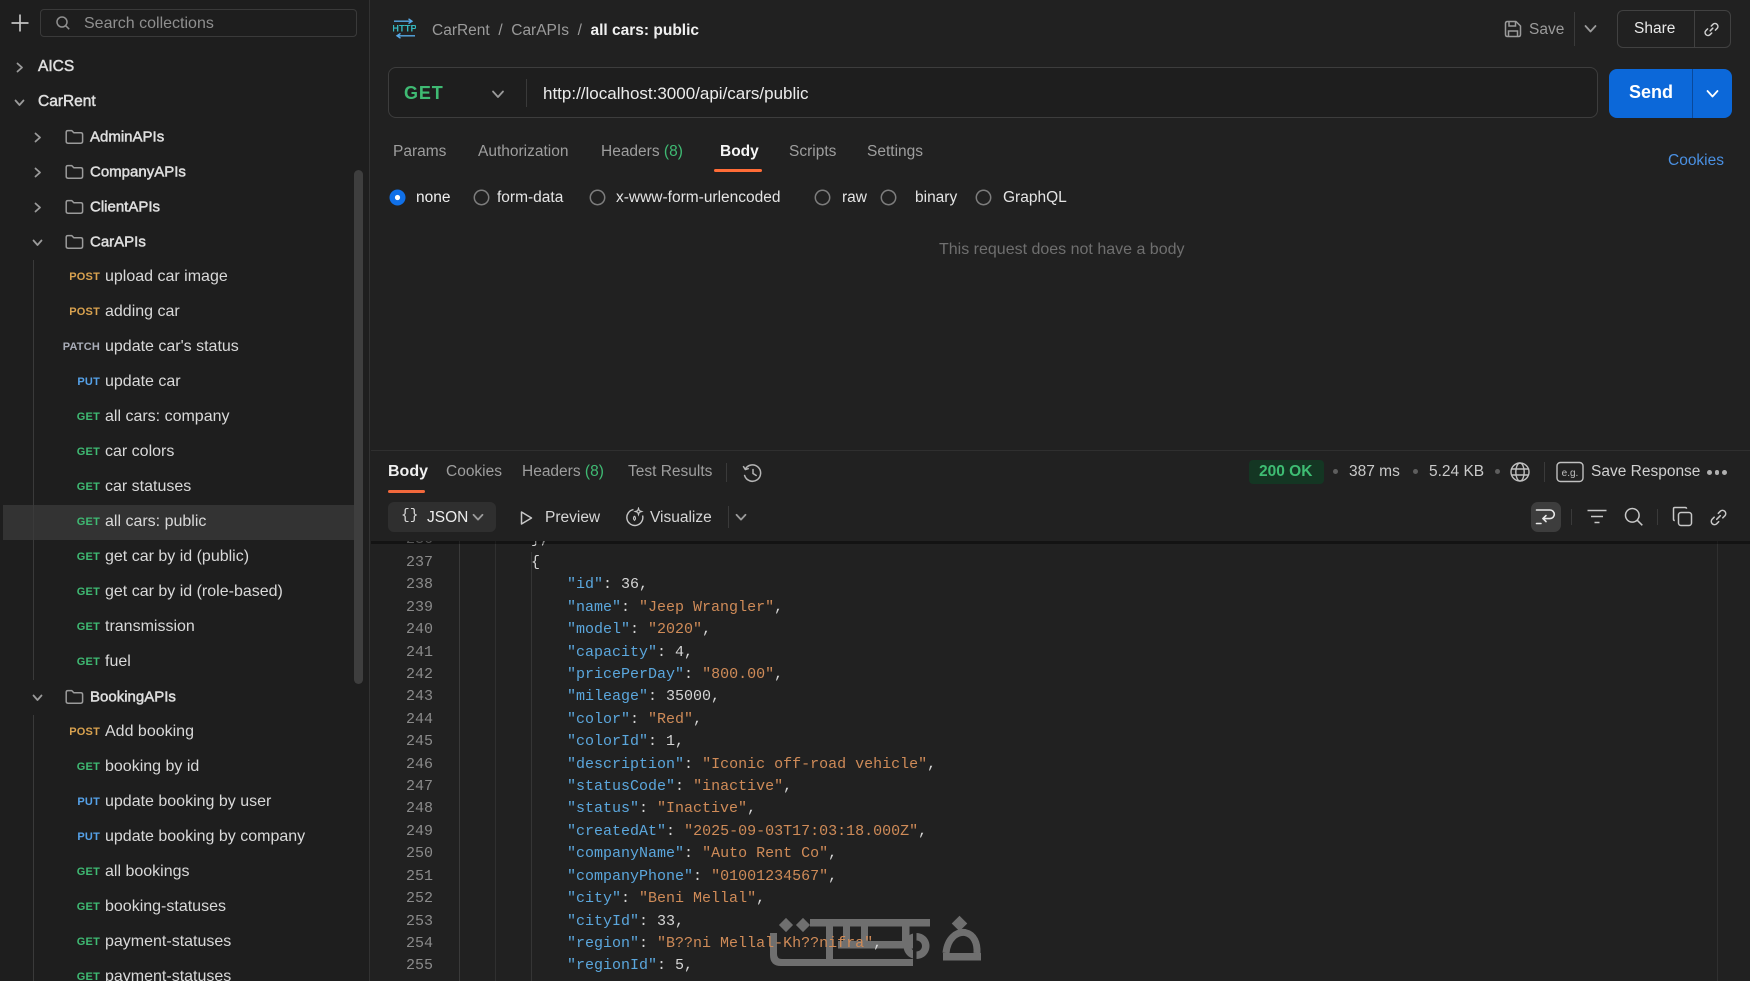  What do you see at coordinates (404, 29) in the screenshot?
I see `svg-text: HTTP` at bounding box center [404, 29].